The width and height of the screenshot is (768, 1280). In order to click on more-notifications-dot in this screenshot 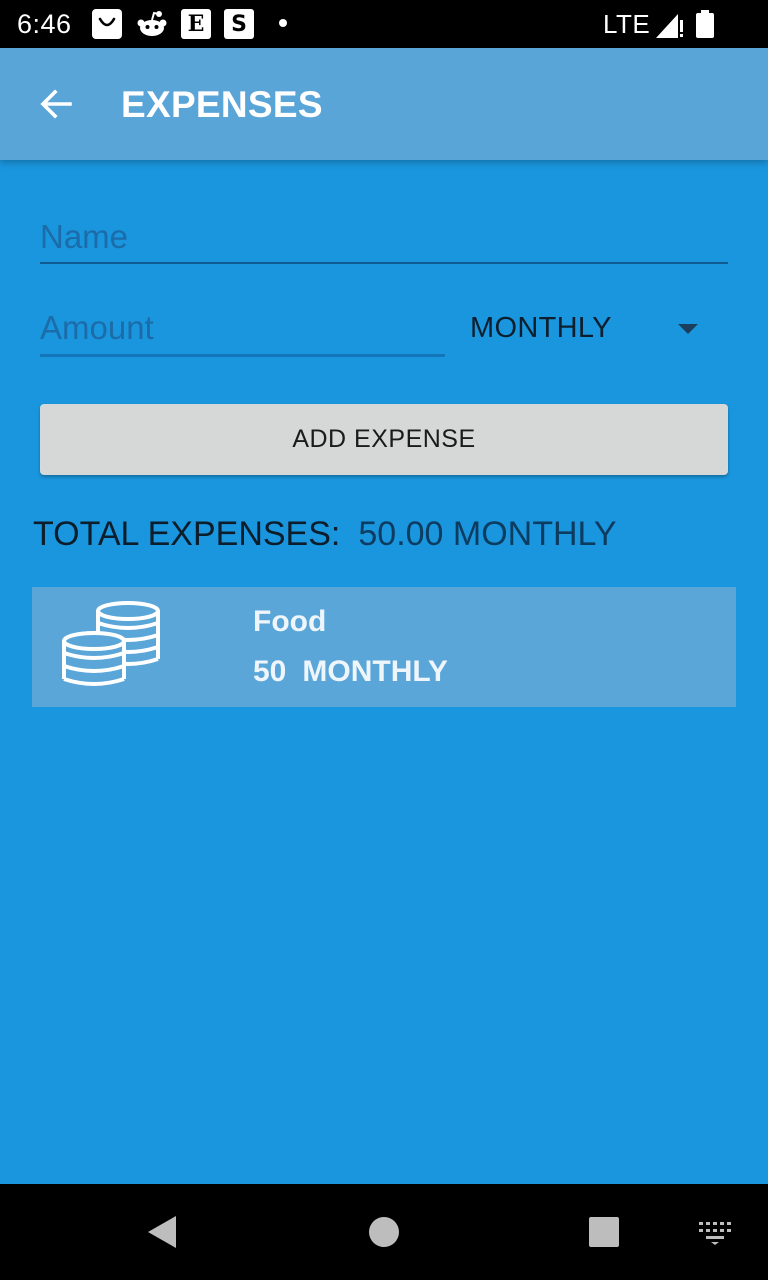, I will do `click(283, 23)`.